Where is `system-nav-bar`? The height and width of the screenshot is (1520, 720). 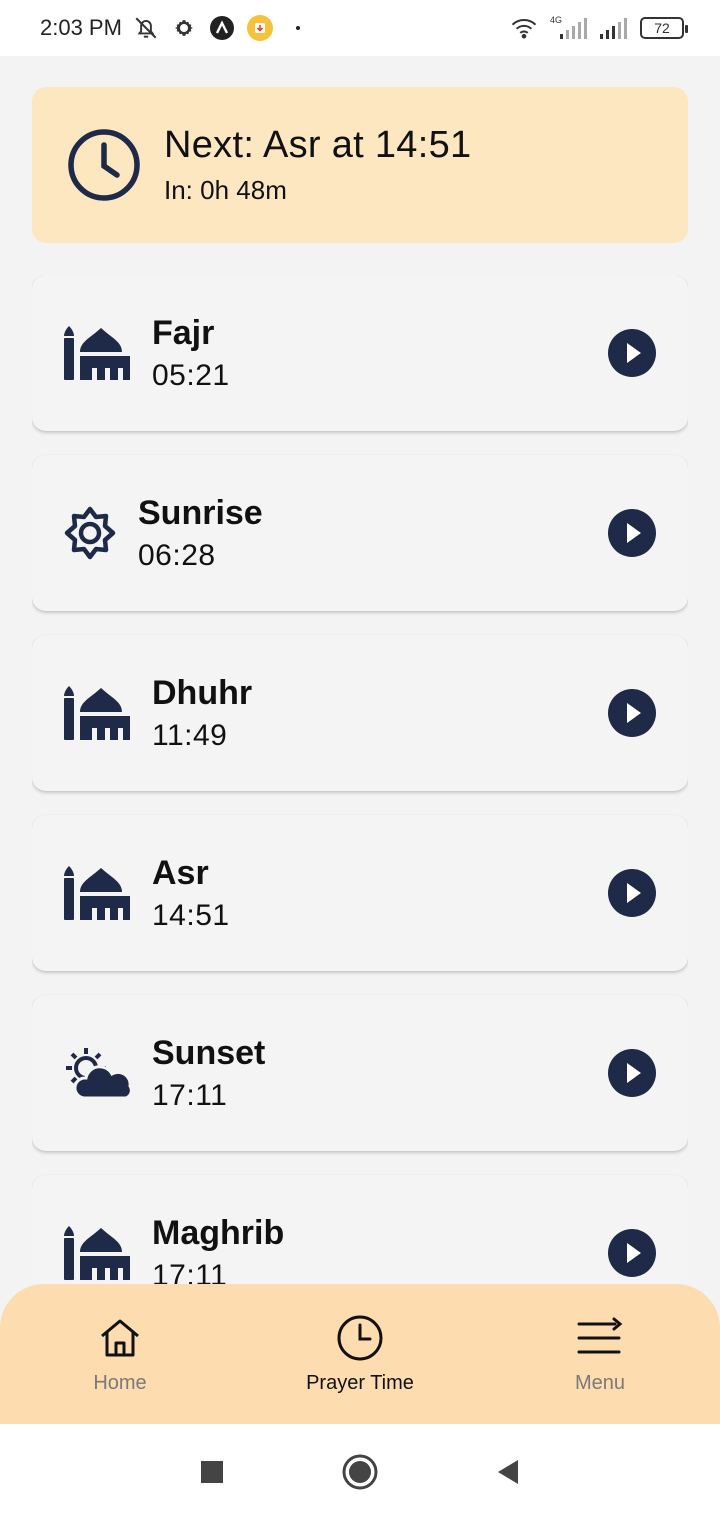 system-nav-bar is located at coordinates (360, 1472).